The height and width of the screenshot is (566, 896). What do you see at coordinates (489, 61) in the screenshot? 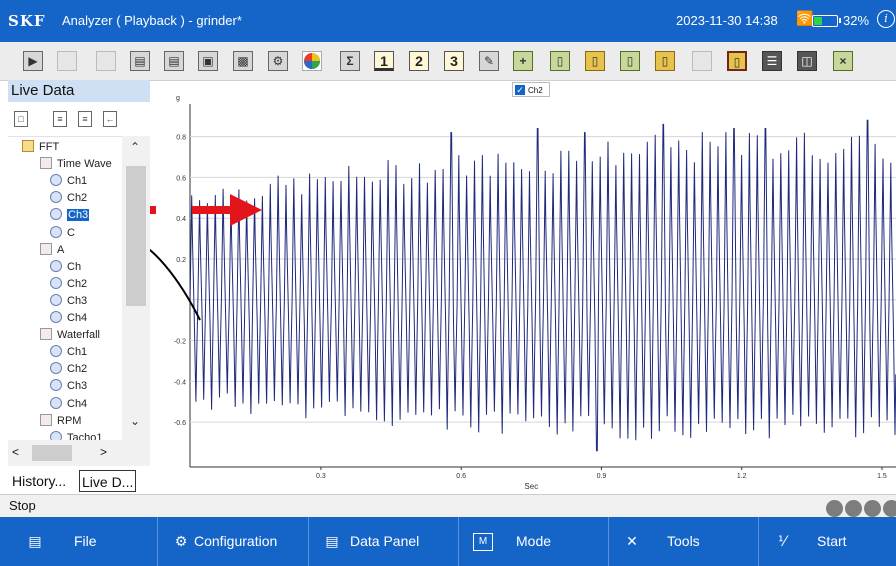
I see `export-icon: ✎` at bounding box center [489, 61].